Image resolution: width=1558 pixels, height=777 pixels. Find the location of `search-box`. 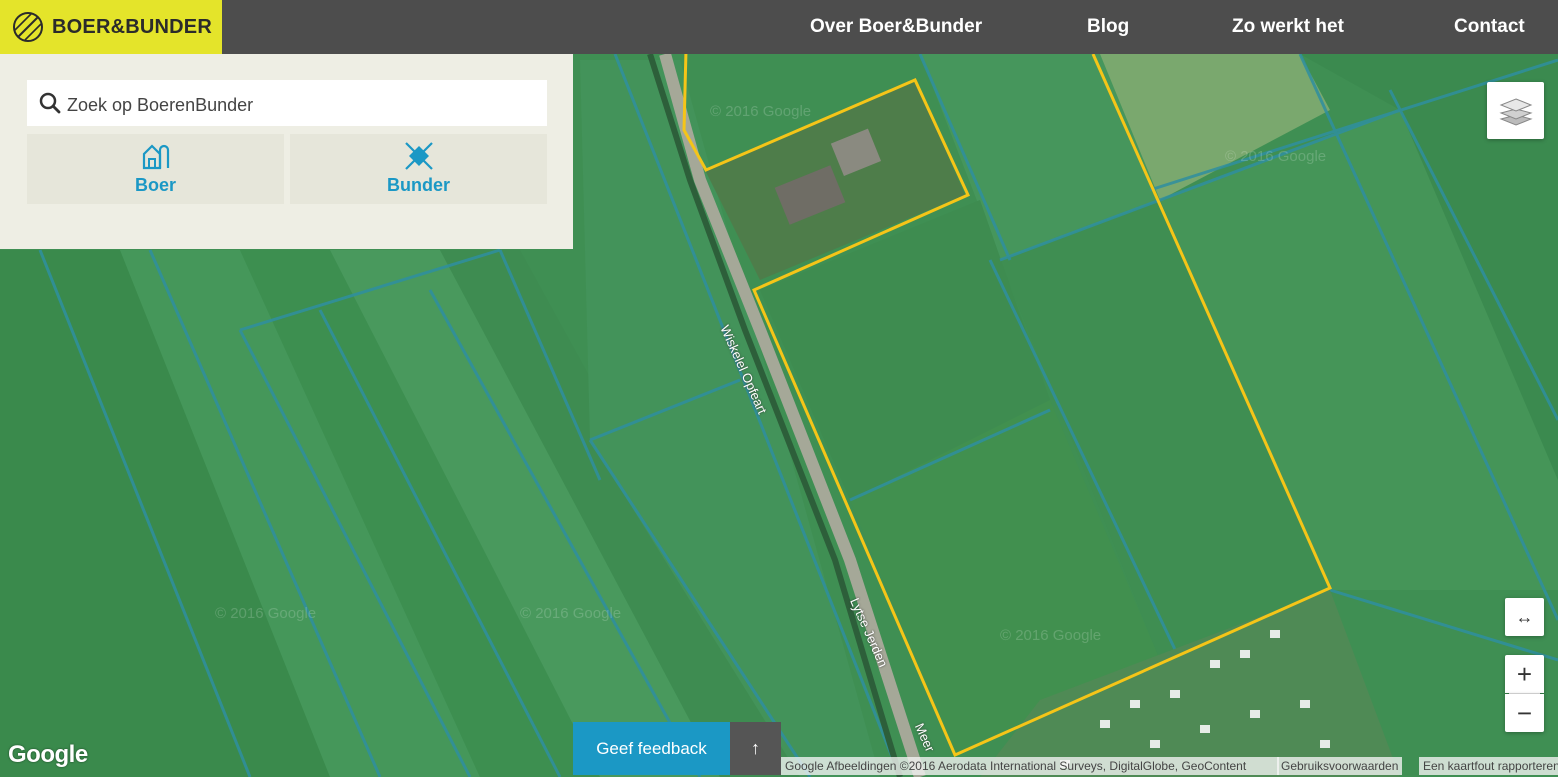

search-box is located at coordinates (287, 103).